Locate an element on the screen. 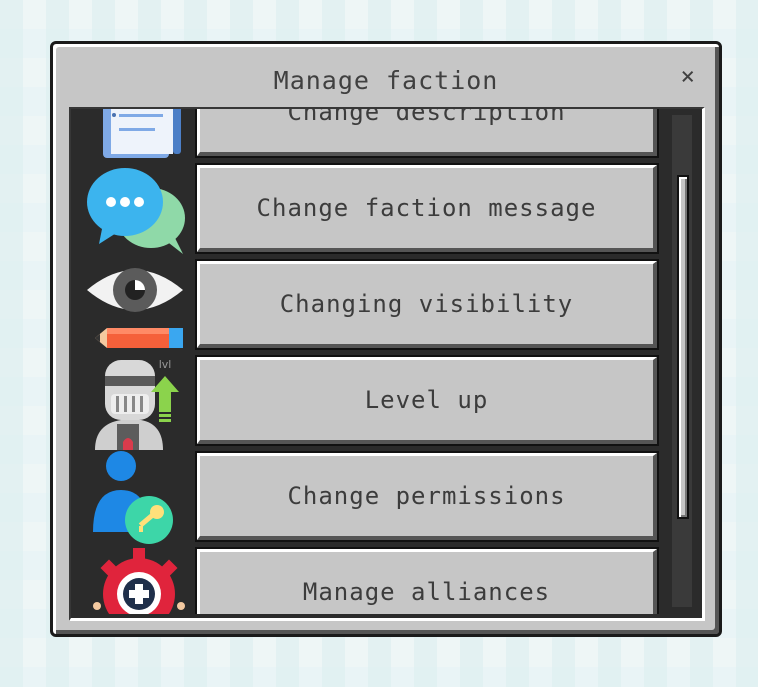  list-item-change-permissions: Change permissions is located at coordinates (365, 497).